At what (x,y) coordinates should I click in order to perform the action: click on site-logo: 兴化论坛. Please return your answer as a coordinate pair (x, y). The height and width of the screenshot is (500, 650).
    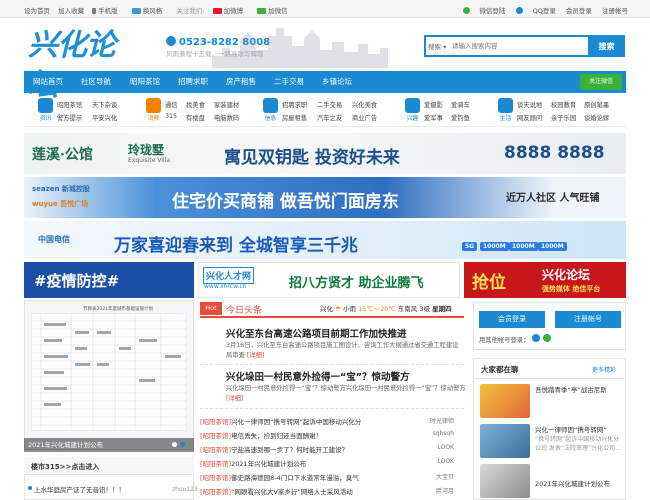
    Looking at the image, I should click on (84, 64).